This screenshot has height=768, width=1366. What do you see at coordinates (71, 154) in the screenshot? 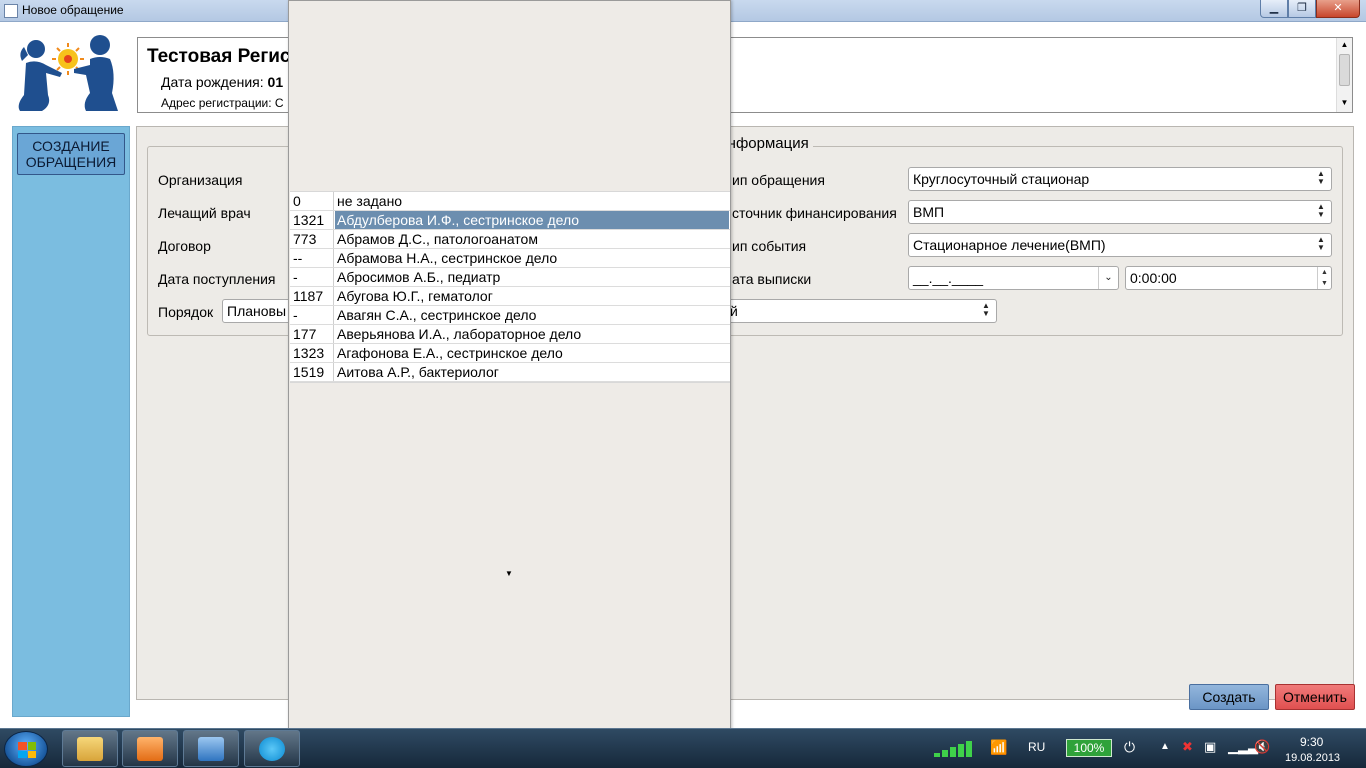
I see `create-appeal-nav-button: СОЗДАНИЕ ОБРАЩЕНИЯ` at bounding box center [71, 154].